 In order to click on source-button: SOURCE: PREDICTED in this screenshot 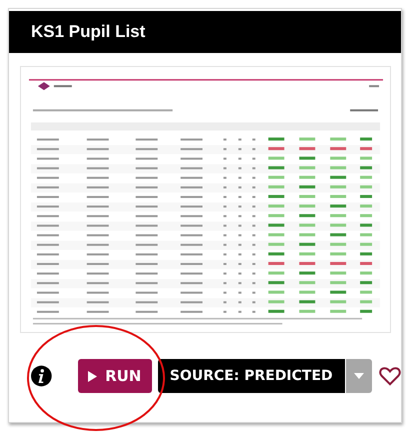, I will do `click(251, 376)`.